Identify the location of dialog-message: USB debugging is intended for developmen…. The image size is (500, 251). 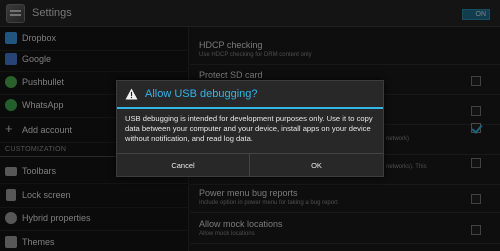
(249, 128).